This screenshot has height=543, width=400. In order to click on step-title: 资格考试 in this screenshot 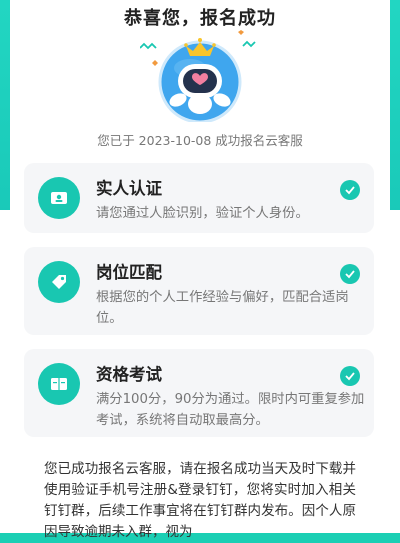, I will do `click(129, 374)`.